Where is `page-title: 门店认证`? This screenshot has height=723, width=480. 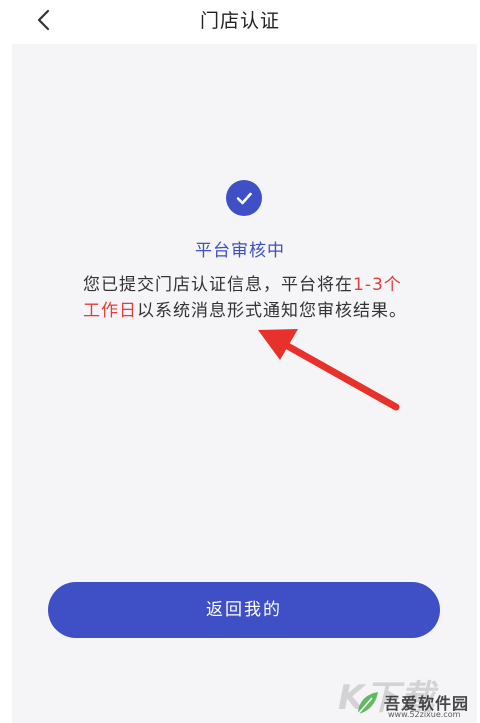 page-title: 门店认证 is located at coordinates (239, 21).